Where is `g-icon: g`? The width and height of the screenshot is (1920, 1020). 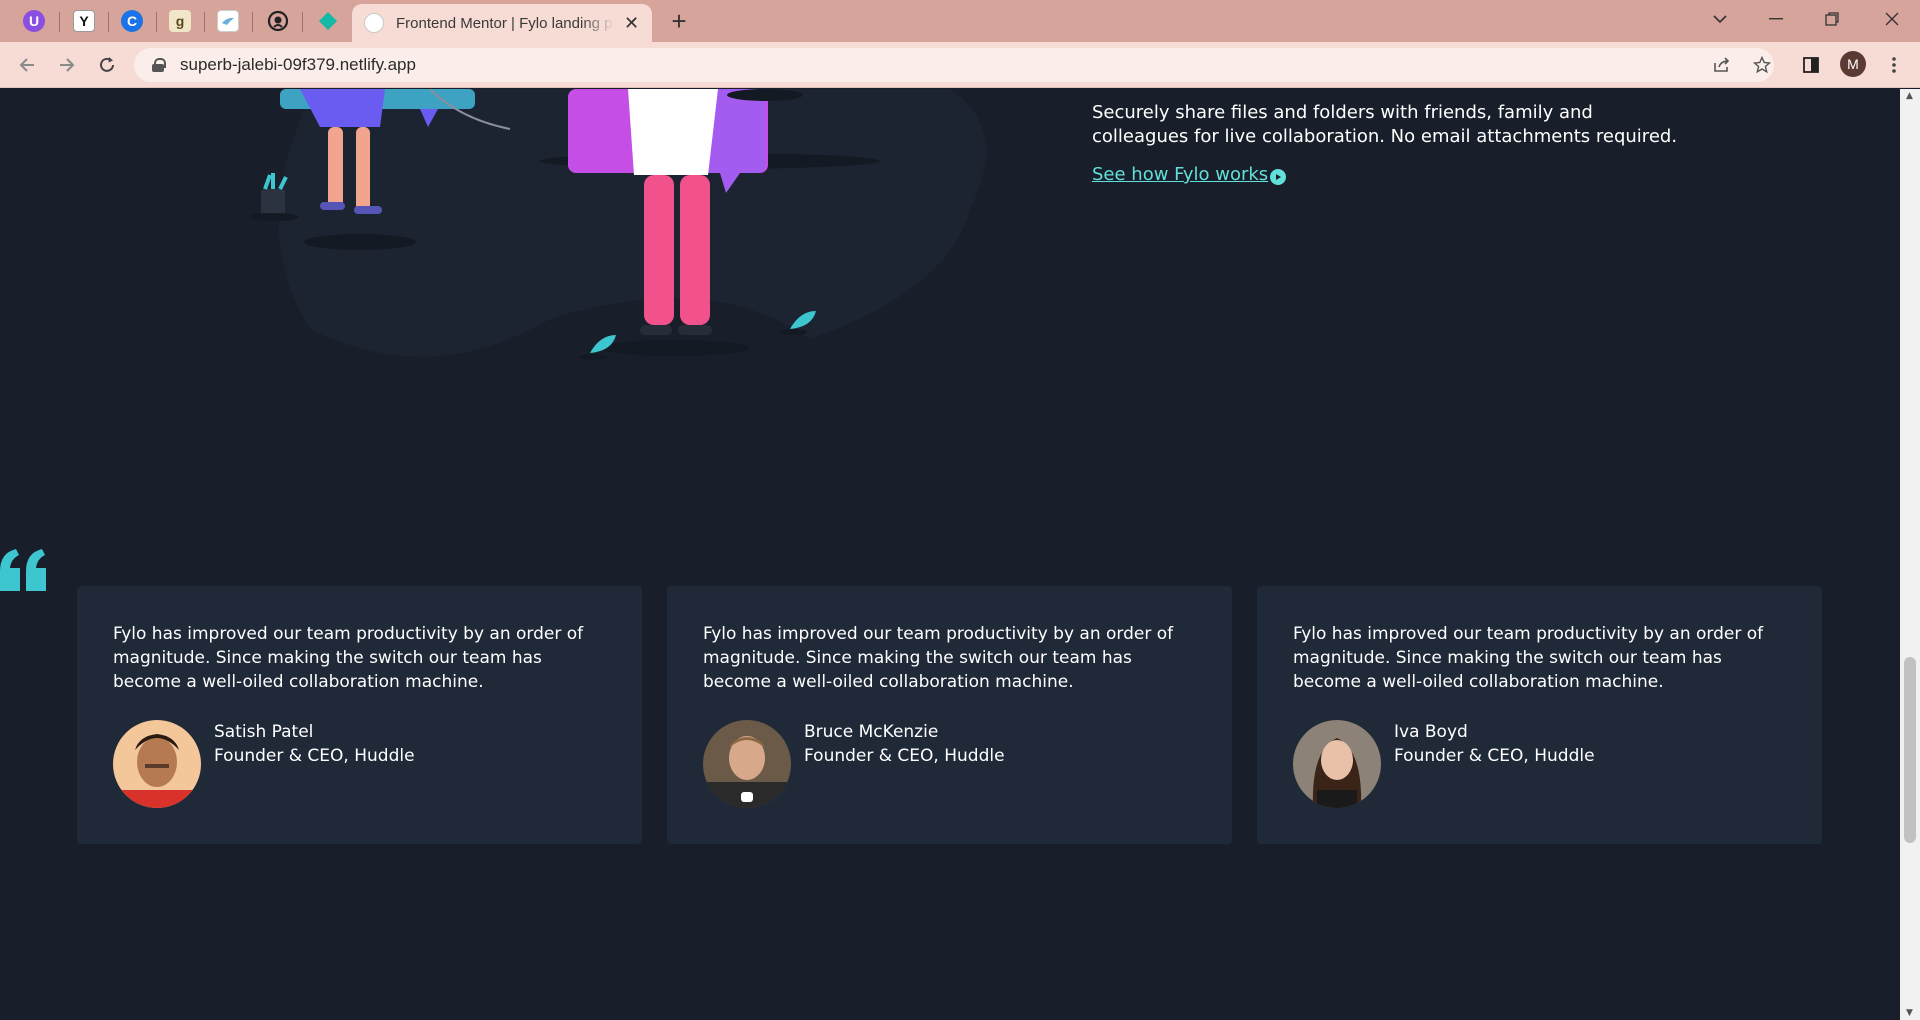 g-icon: g is located at coordinates (180, 21).